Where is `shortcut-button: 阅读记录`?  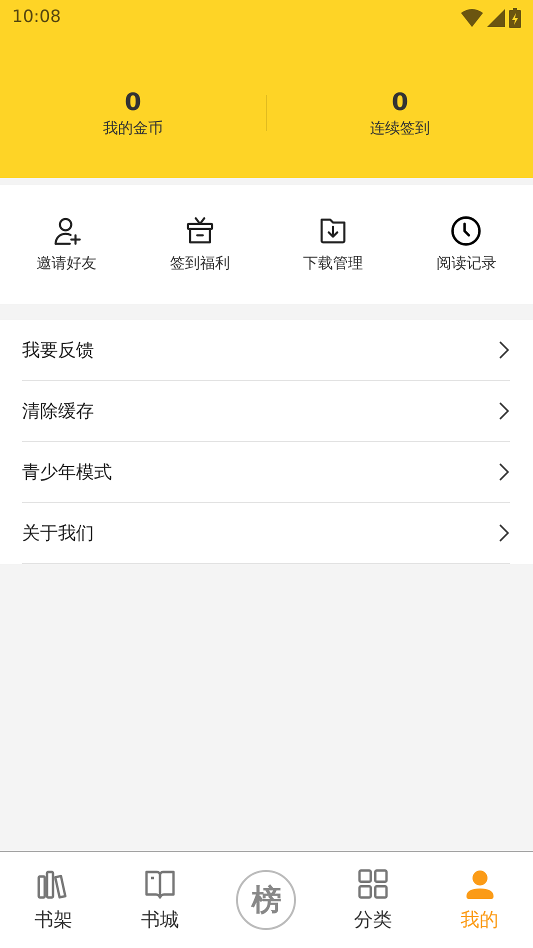 shortcut-button: 阅读记录 is located at coordinates (466, 244).